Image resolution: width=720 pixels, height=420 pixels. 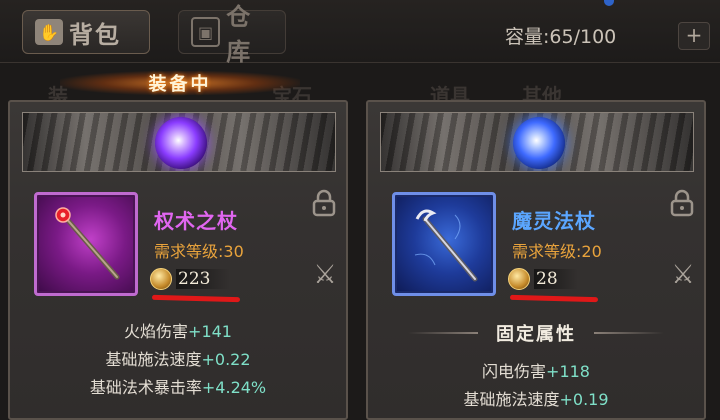 I want to click on gear-score: 223, so click(x=190, y=279).